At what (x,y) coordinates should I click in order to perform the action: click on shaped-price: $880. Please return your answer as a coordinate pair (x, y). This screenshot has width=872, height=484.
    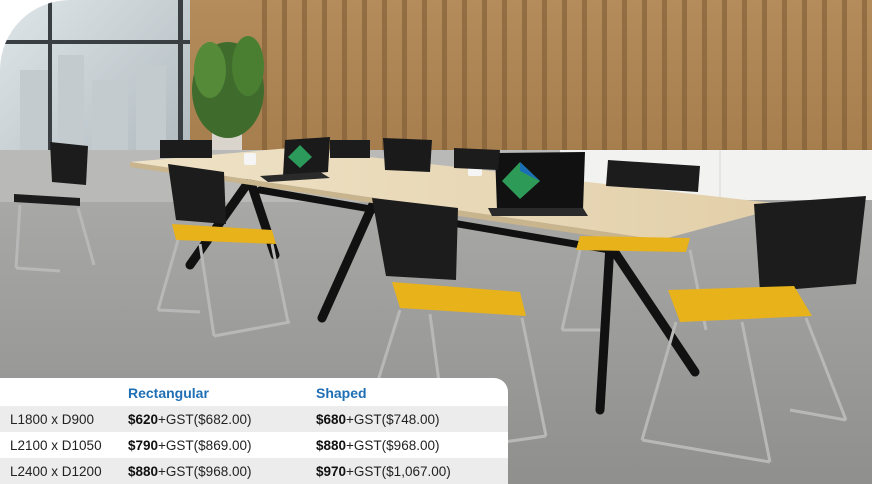
    Looking at the image, I should click on (331, 445).